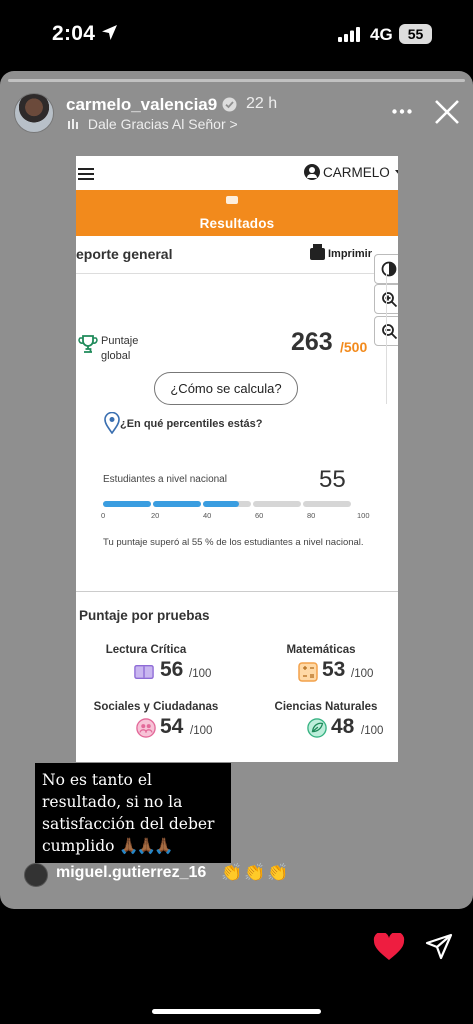  Describe the element at coordinates (381, 34) in the screenshot. I see `network-type: 4G` at that location.